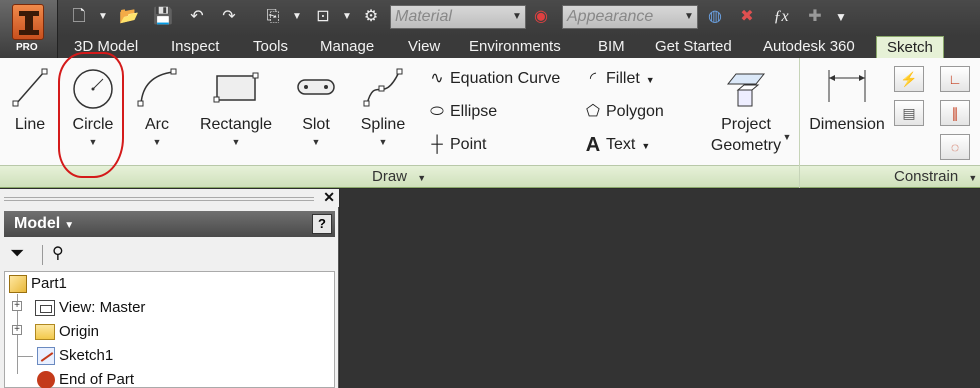 The height and width of the screenshot is (388, 980). What do you see at coordinates (383, 112) in the screenshot?
I see `spline-button: Spline ▼` at bounding box center [383, 112].